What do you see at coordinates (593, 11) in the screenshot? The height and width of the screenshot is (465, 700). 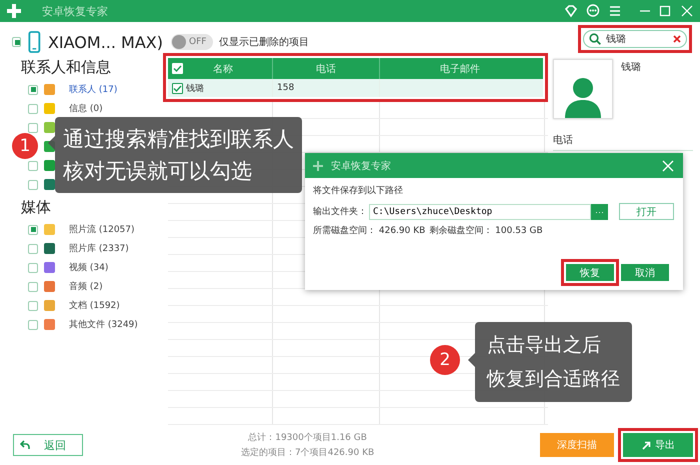 I see `chat-icon` at bounding box center [593, 11].